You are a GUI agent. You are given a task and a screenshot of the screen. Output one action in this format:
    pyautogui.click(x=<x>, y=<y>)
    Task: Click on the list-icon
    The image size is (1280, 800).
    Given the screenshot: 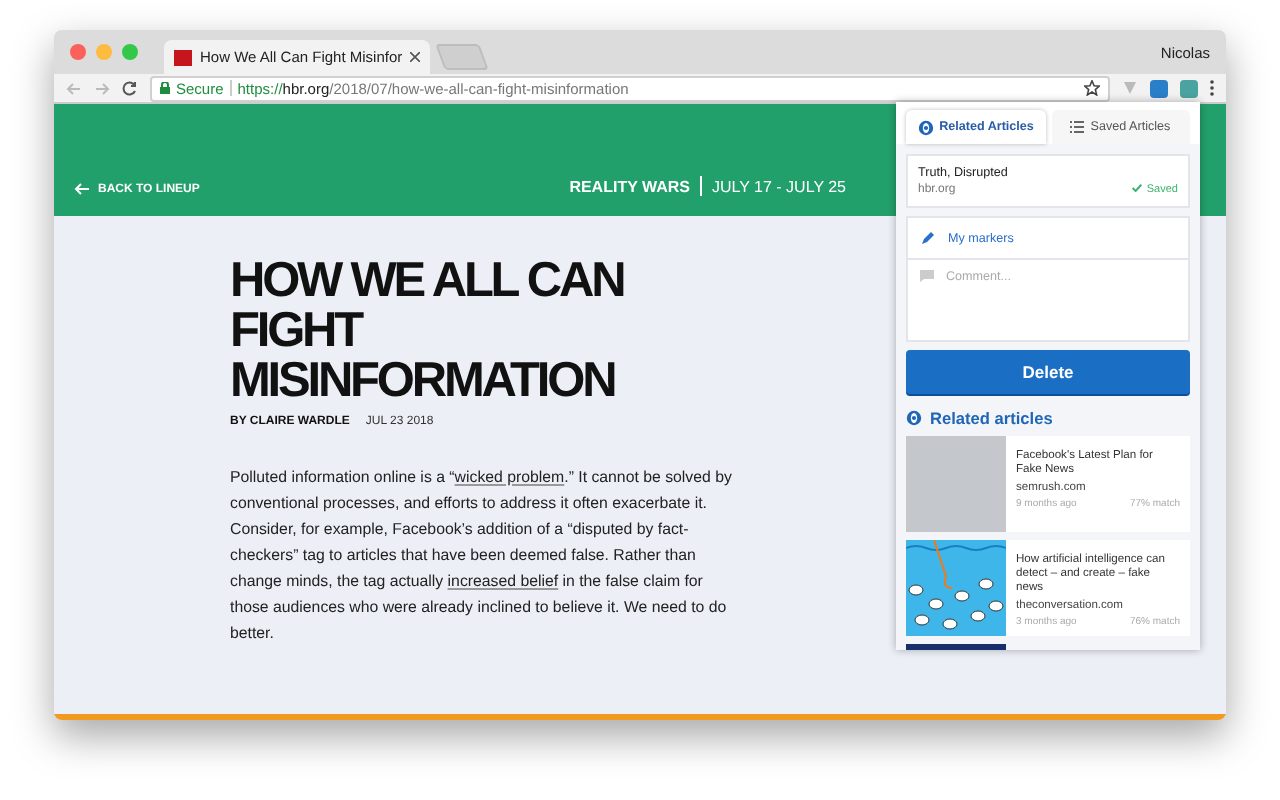 What is the action you would take?
    pyautogui.click(x=1077, y=127)
    